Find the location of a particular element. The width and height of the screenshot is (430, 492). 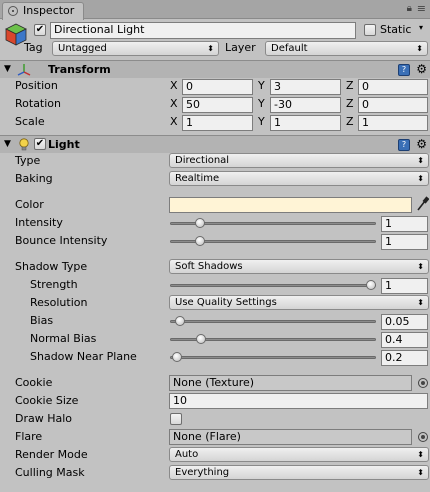

shadow-near-plane-input: 0.2 is located at coordinates (404, 358).